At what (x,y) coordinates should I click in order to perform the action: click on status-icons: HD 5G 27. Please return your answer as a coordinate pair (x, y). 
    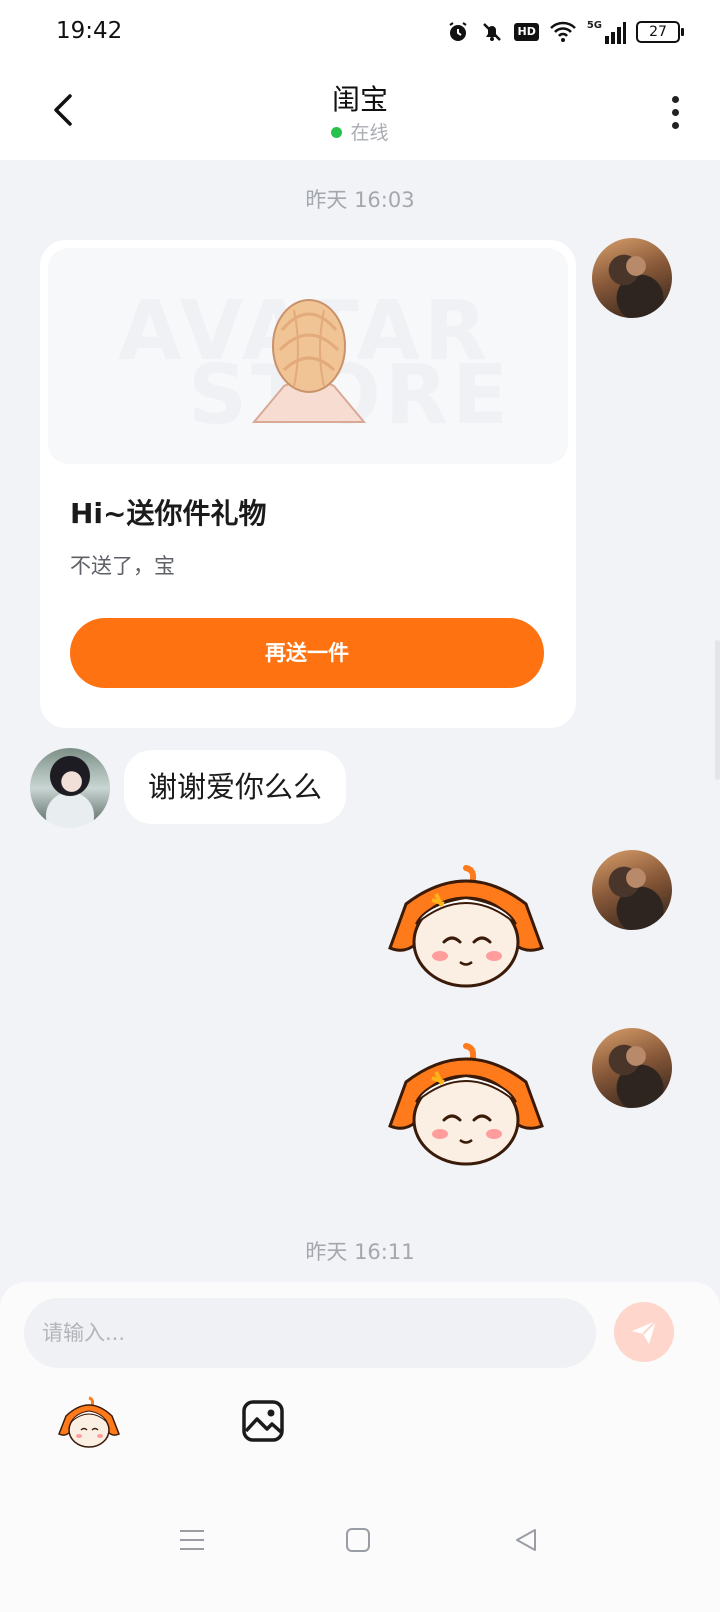
    Looking at the image, I should click on (565, 32).